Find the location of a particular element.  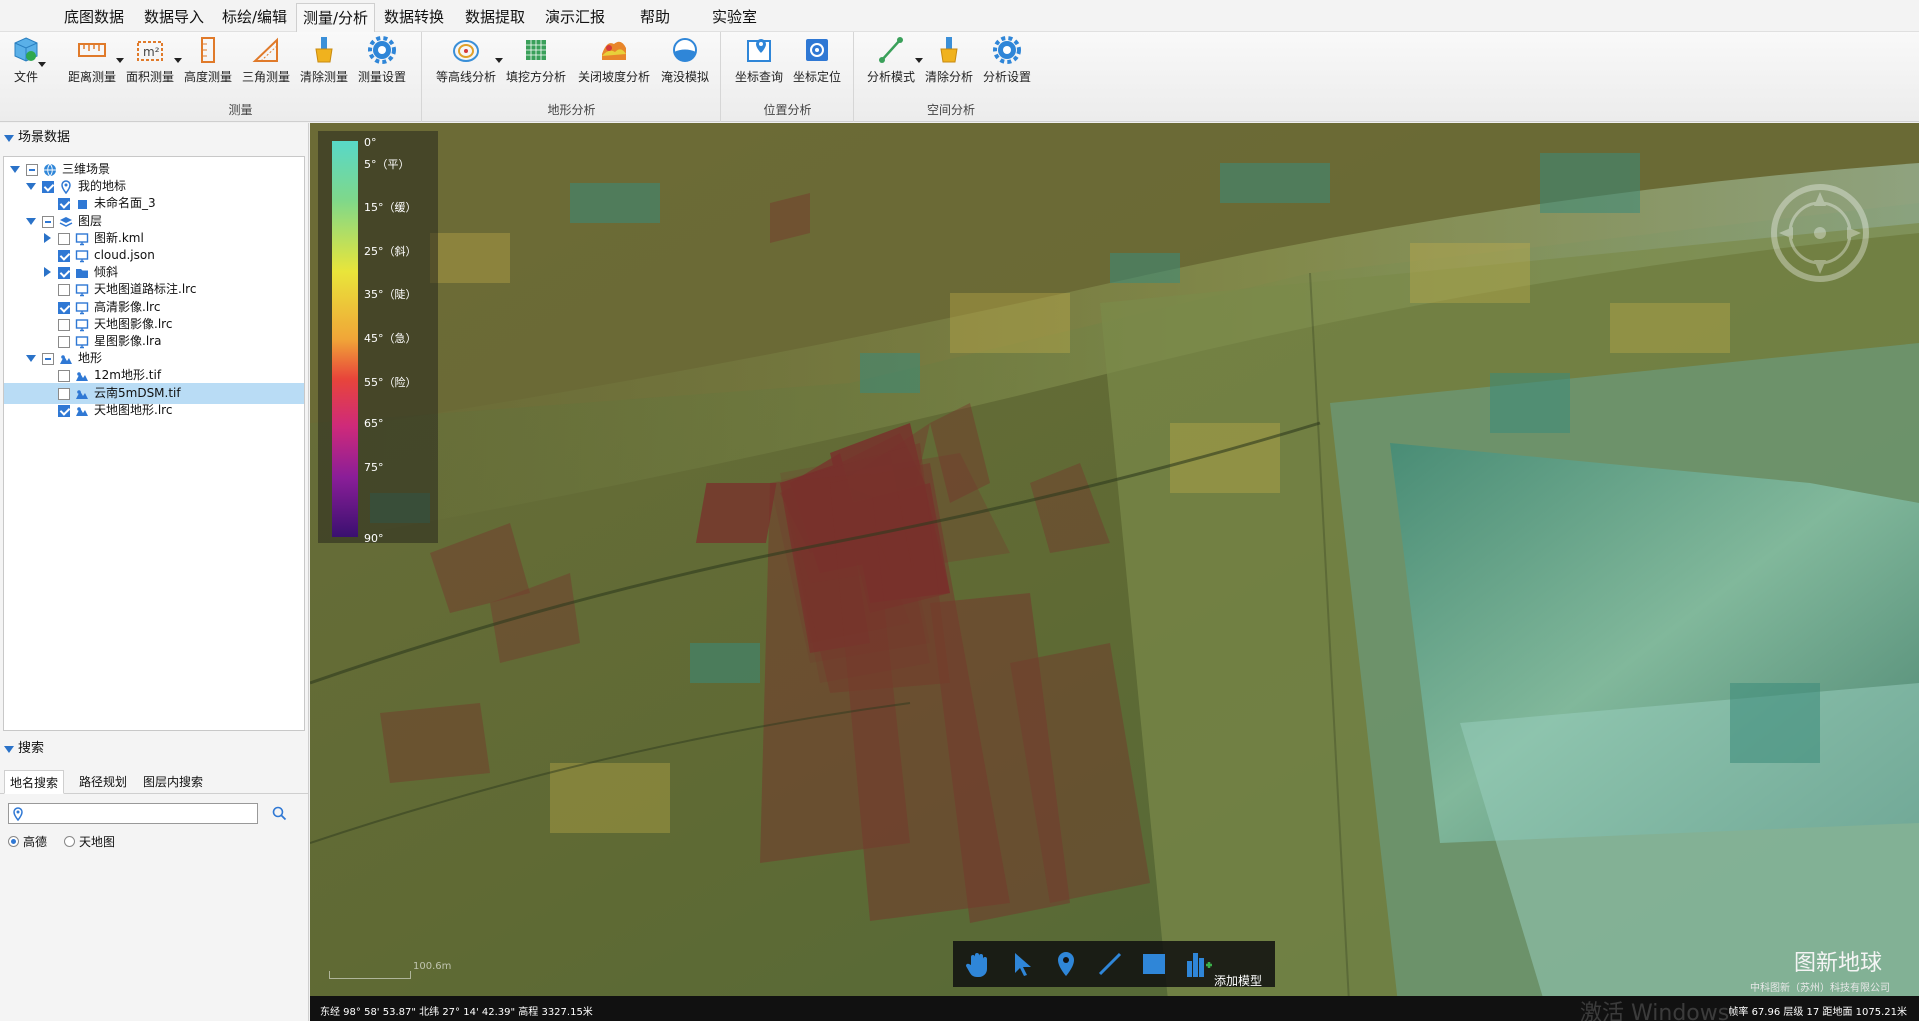

target-icon is located at coordinates (817, 50).